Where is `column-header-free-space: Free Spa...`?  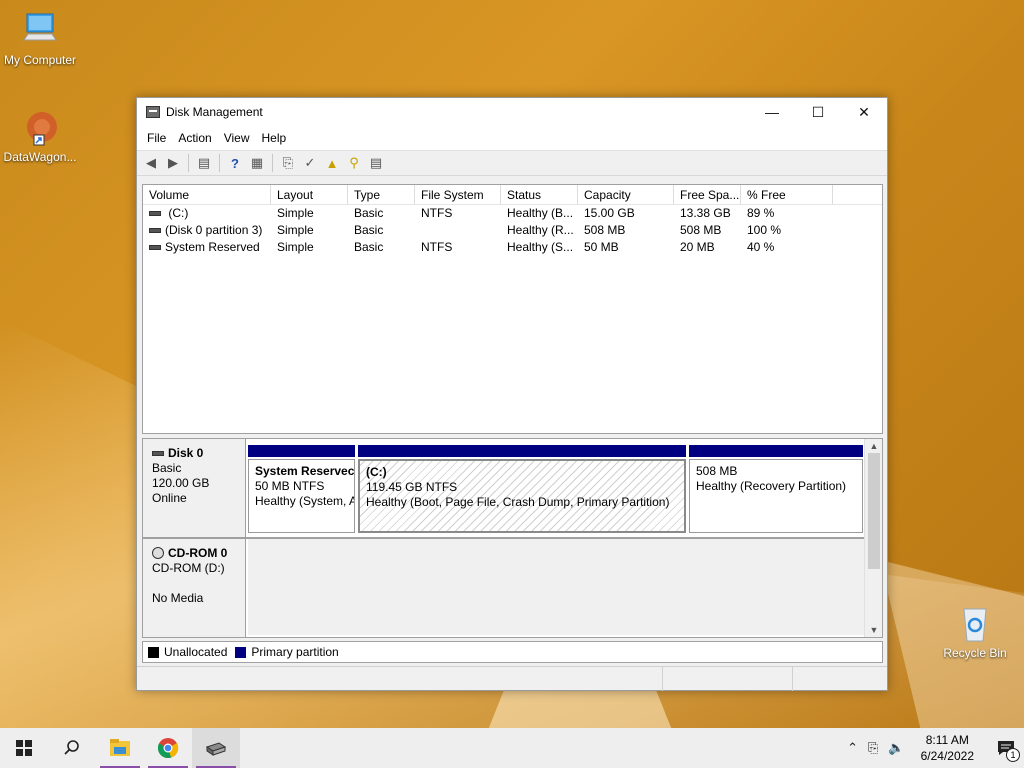 column-header-free-space: Free Spa... is located at coordinates (707, 194).